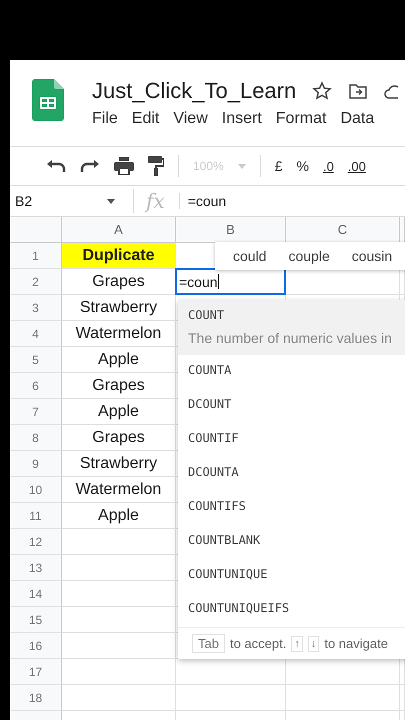  What do you see at coordinates (278, 166) in the screenshot?
I see `currency-button: £` at bounding box center [278, 166].